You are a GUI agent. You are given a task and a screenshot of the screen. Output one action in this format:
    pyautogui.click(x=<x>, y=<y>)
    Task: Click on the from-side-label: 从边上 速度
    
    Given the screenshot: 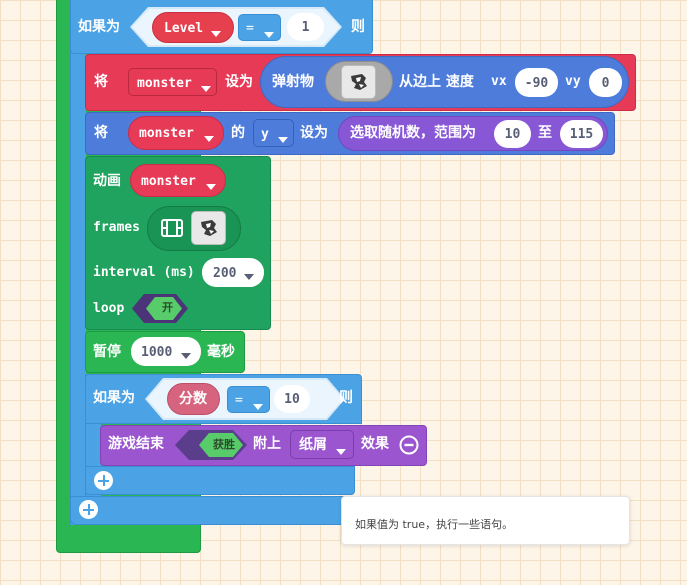 What is the action you would take?
    pyautogui.click(x=436, y=82)
    